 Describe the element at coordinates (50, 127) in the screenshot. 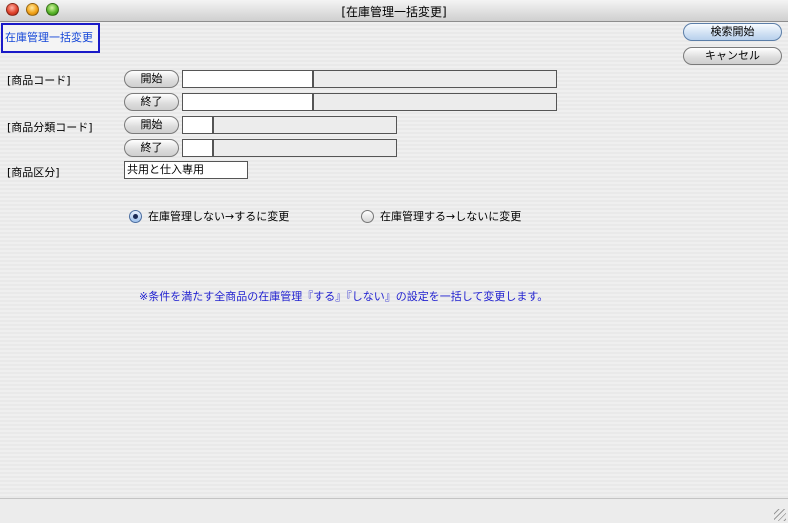

I see `category-code-label: [商品分類コード]` at that location.